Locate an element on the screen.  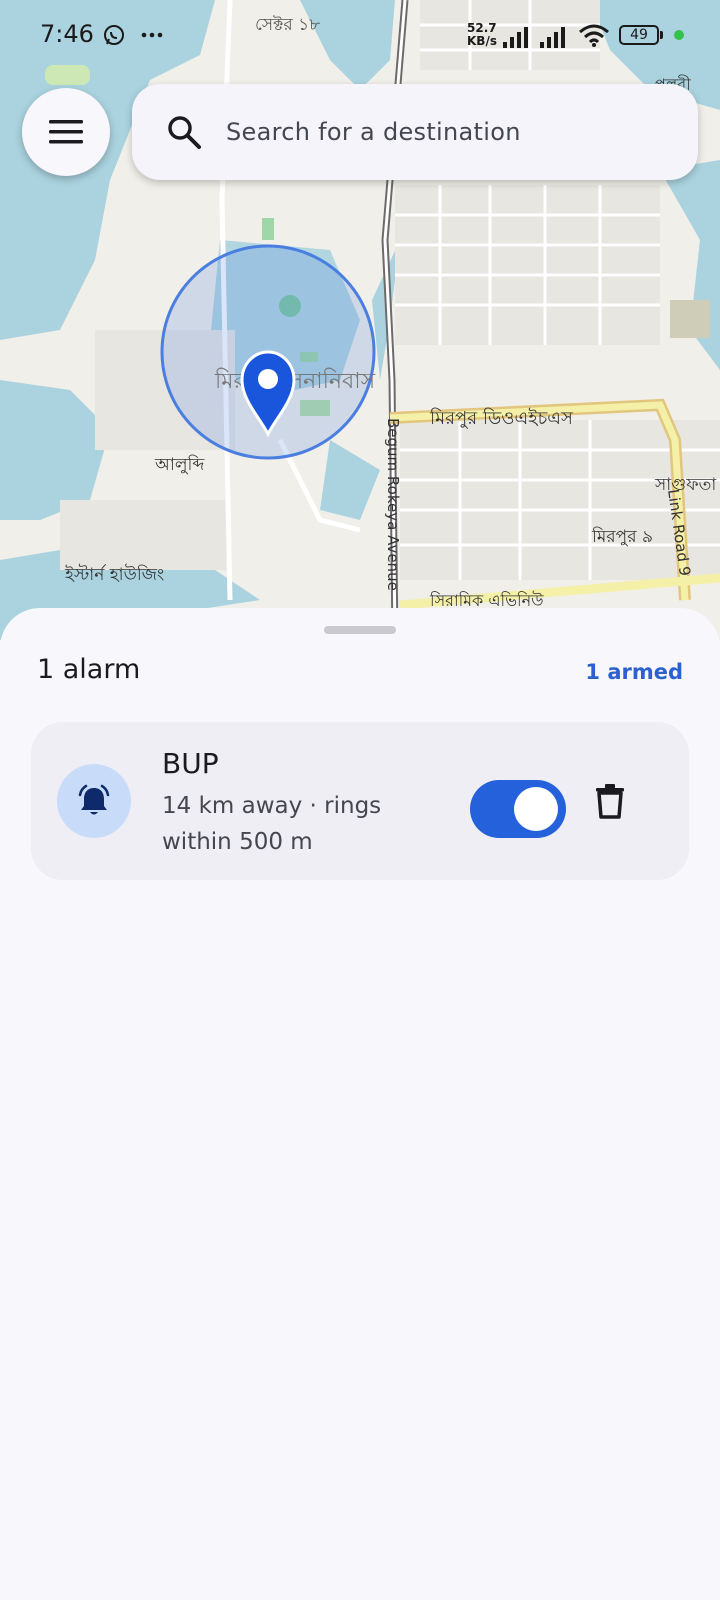
battery-level: 49 is located at coordinates (639, 35).